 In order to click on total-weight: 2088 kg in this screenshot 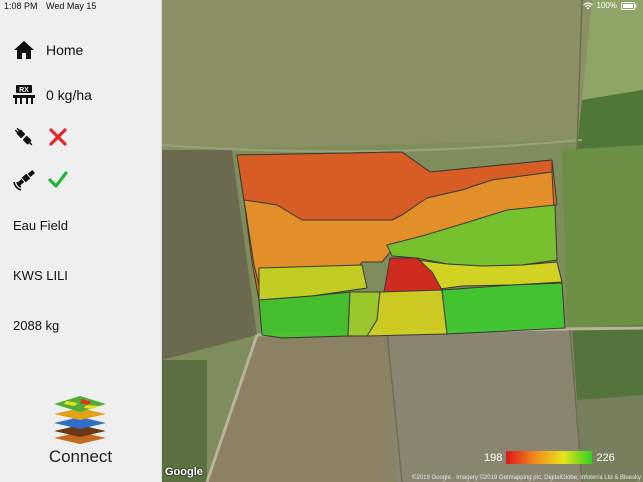, I will do `click(36, 325)`.